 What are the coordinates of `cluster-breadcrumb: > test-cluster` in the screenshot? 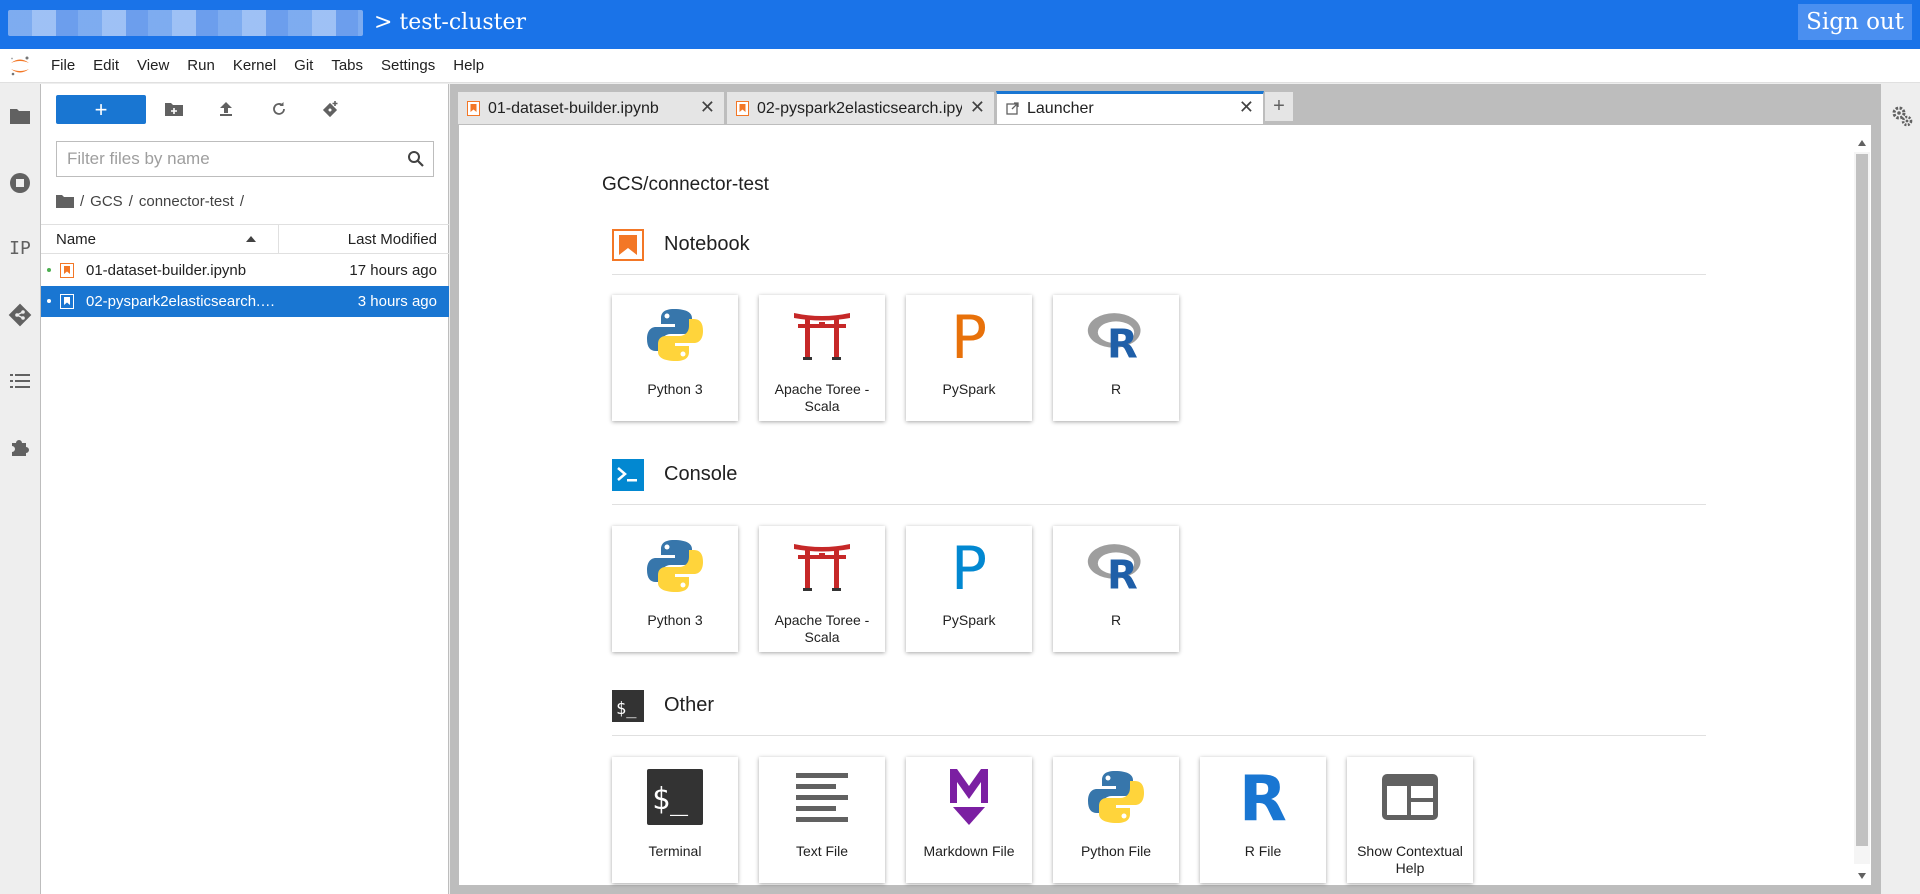 It's located at (450, 22).